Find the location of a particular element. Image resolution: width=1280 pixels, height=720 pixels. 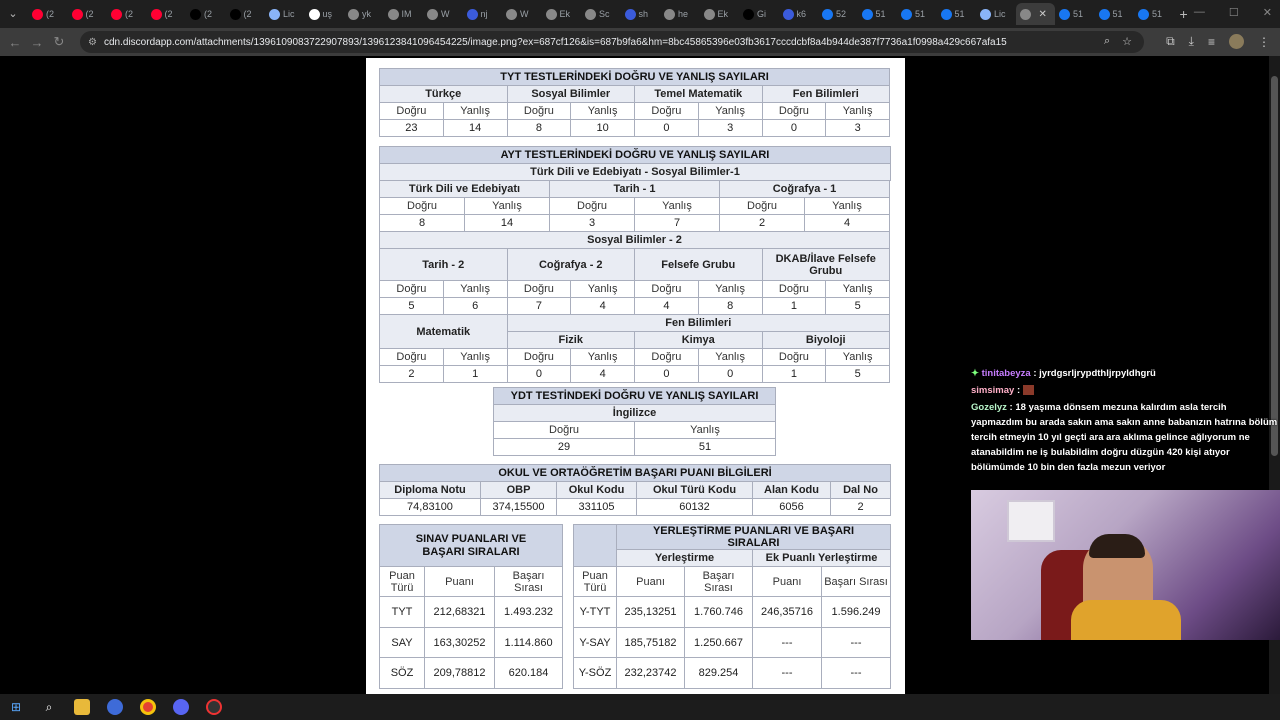

reload-icon: ↻ is located at coordinates (59, 42).